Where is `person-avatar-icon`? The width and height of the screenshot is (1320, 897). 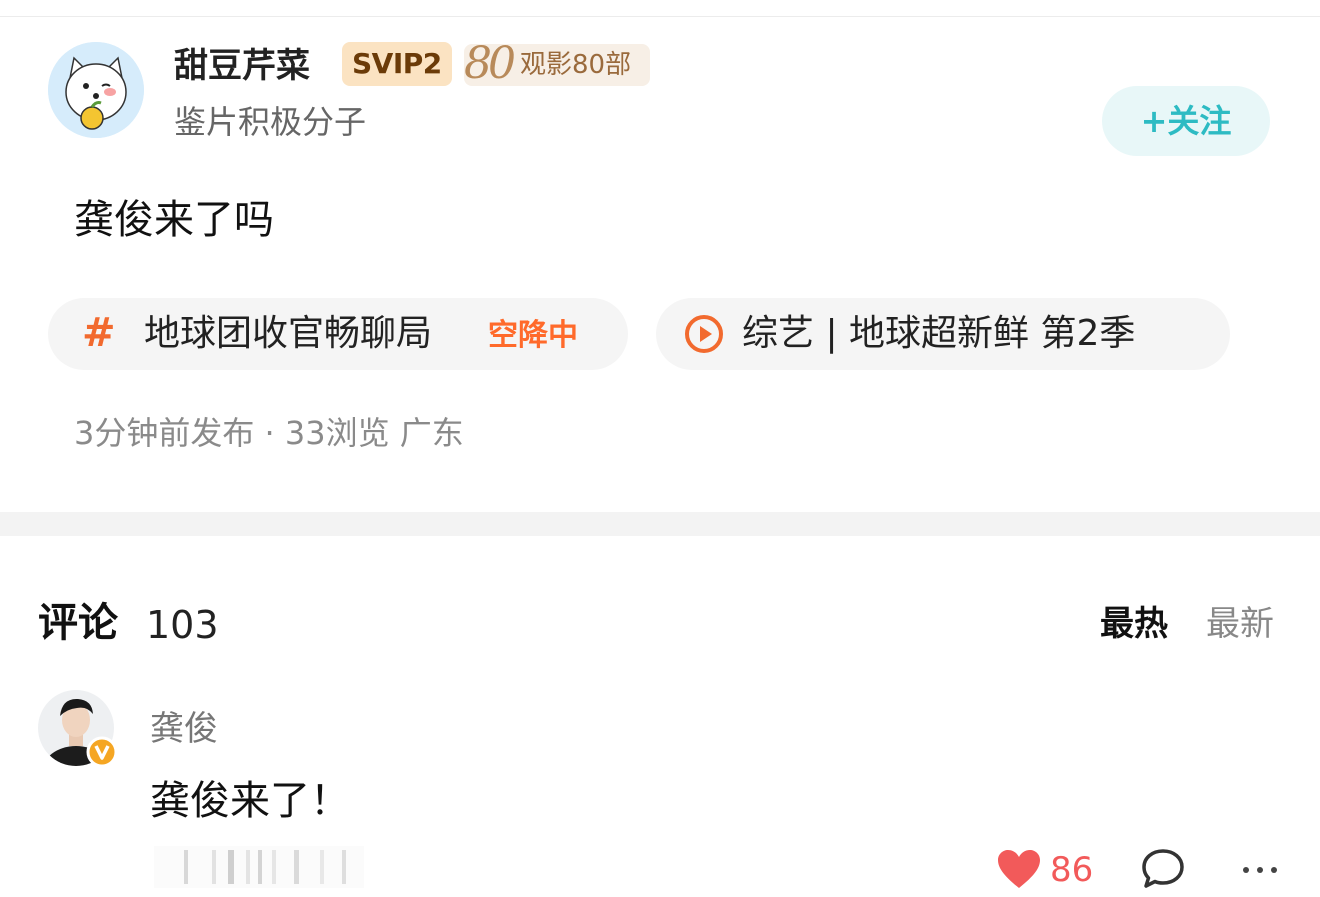 person-avatar-icon is located at coordinates (78, 729).